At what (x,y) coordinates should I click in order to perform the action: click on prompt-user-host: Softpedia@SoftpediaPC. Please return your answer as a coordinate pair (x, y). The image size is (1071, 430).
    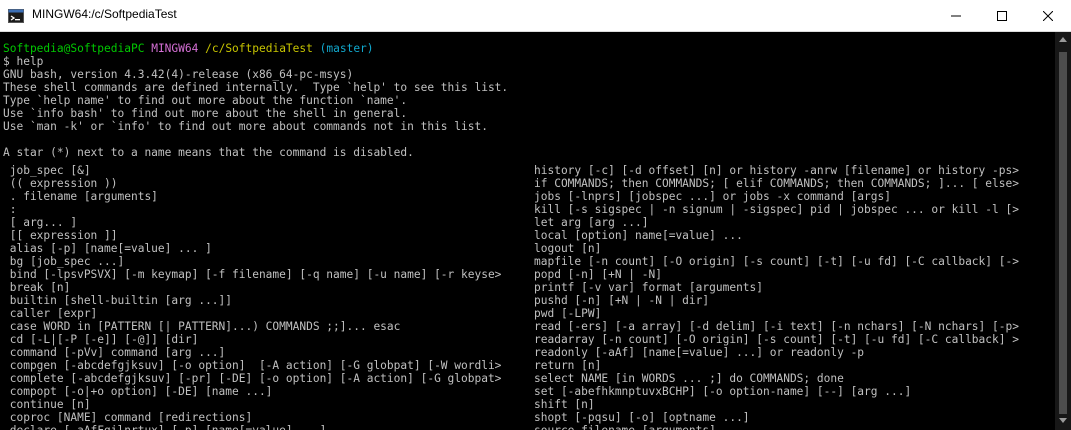
    Looking at the image, I should click on (74, 48).